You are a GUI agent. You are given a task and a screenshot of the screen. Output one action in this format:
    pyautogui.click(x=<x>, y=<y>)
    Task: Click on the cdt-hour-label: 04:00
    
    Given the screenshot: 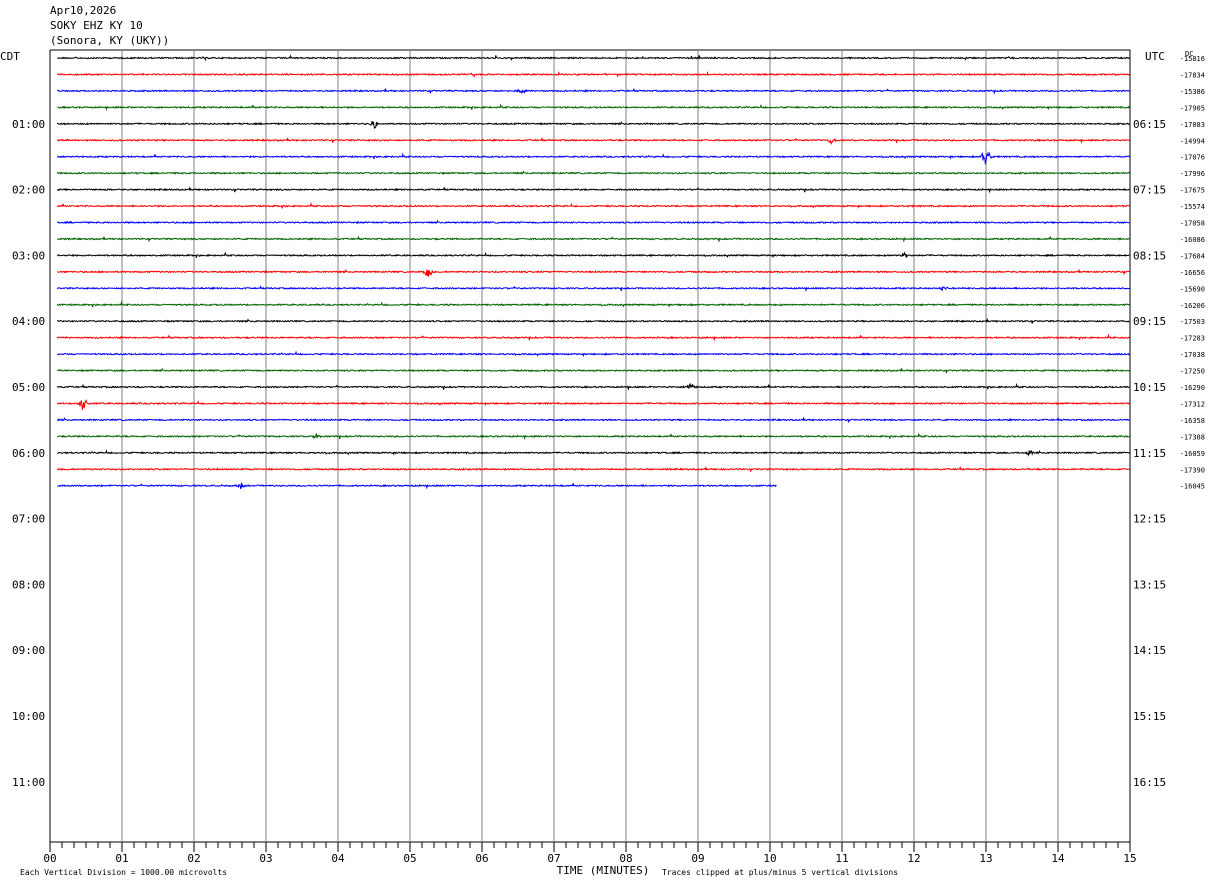 What is the action you would take?
    pyautogui.click(x=28, y=321)
    